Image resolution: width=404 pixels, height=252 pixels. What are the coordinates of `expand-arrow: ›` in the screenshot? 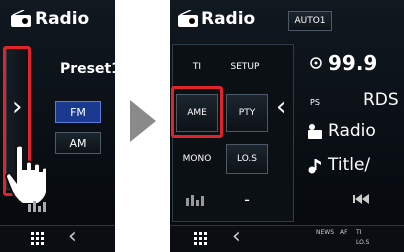 It's located at (17, 107).